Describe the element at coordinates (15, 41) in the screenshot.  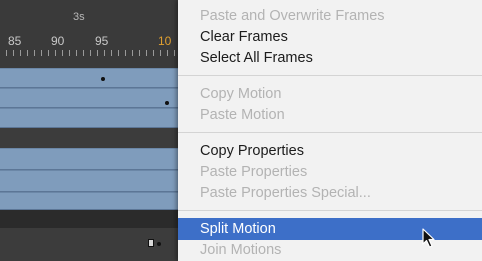
I see `ruler-frame-number: 85` at that location.